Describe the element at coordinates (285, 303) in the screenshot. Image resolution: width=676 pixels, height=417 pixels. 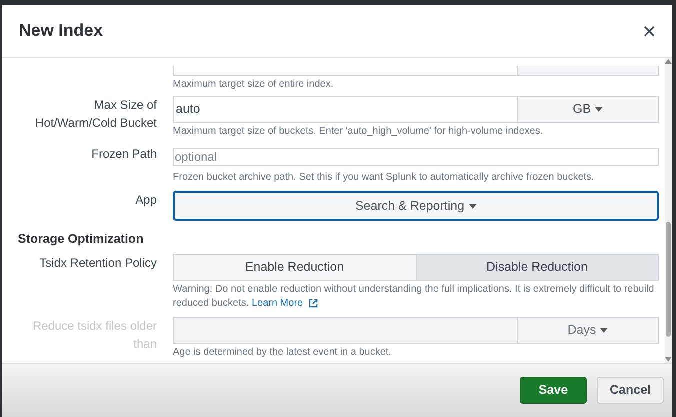
I see `learn-more-link: Learn More` at that location.